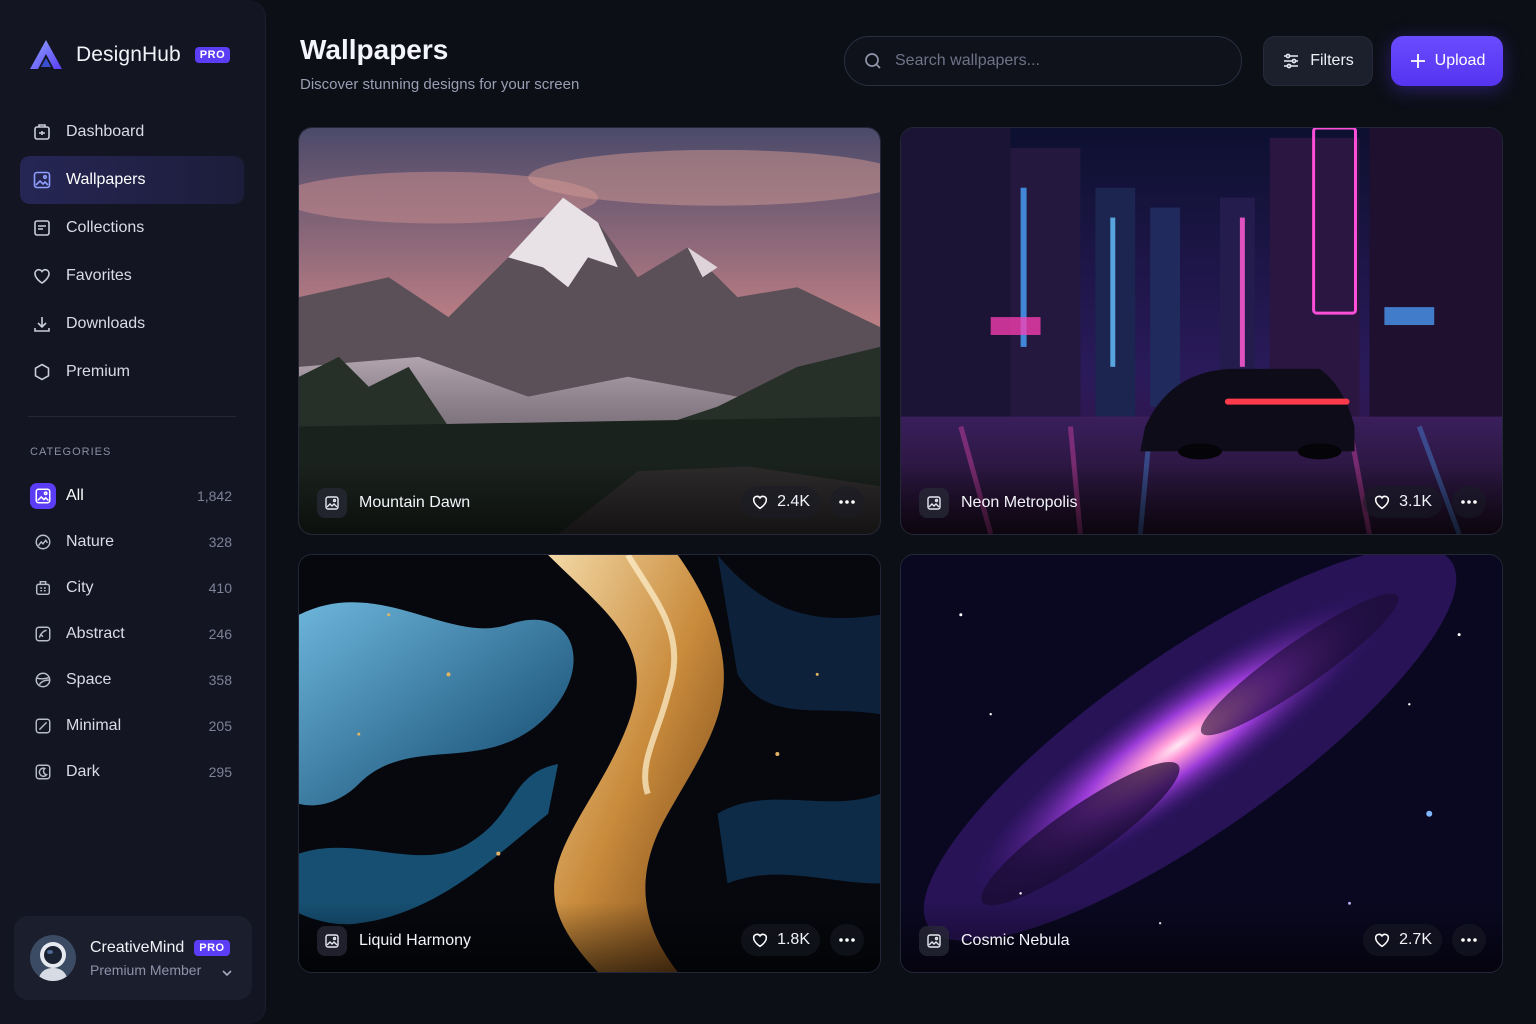  I want to click on category-item-nature: Nature 328, so click(132, 542).